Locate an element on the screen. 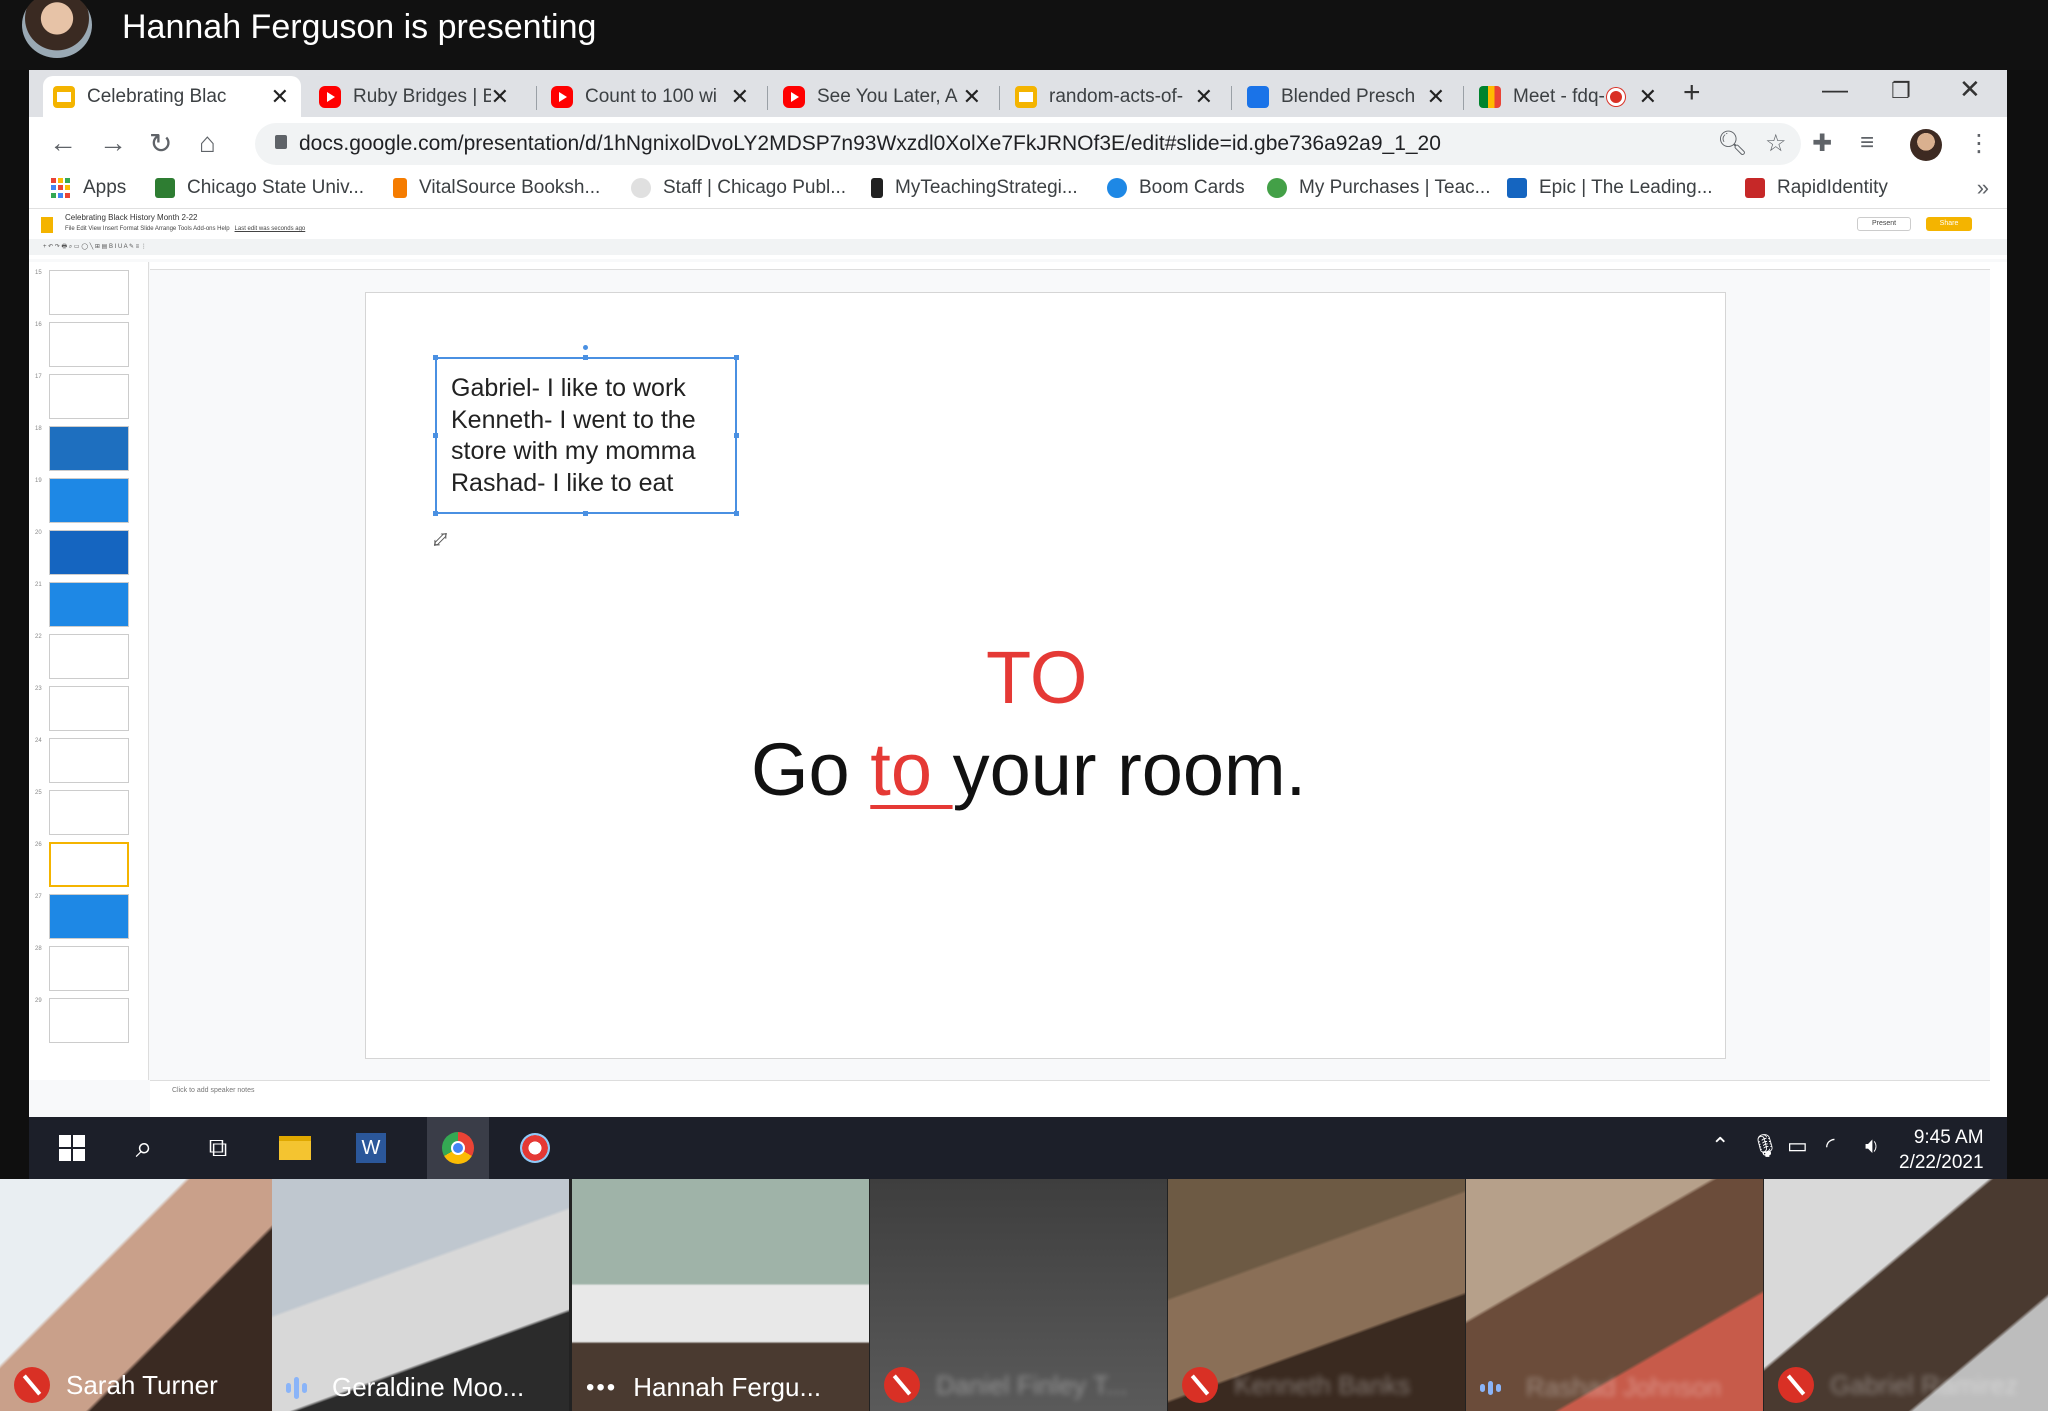  zoom-icon: 🔍︎ is located at coordinates (1732, 143).